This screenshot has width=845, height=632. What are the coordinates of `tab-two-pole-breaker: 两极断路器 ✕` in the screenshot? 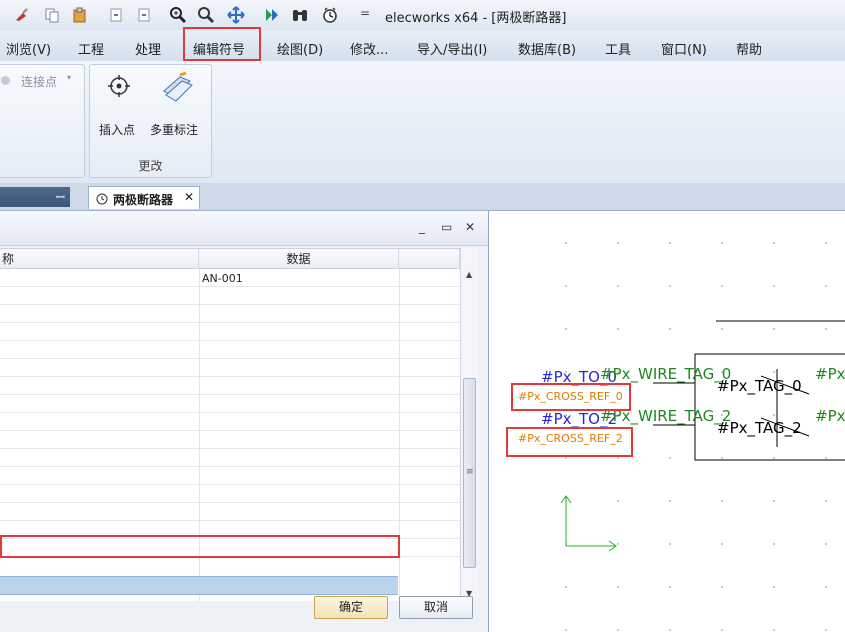 It's located at (144, 197).